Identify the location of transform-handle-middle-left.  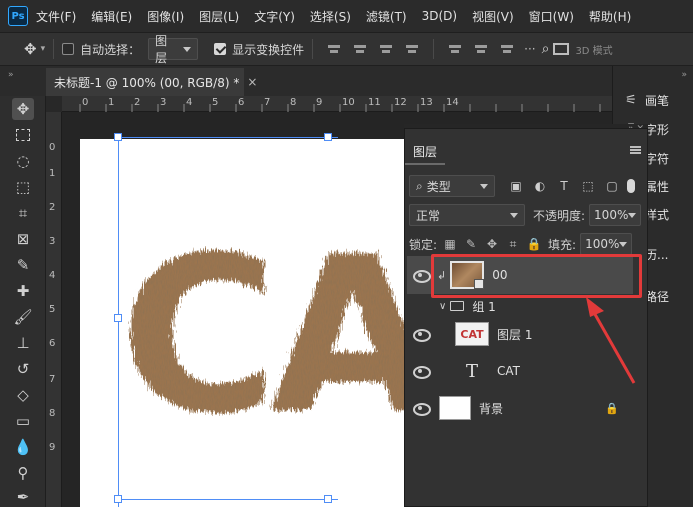
(118, 318).